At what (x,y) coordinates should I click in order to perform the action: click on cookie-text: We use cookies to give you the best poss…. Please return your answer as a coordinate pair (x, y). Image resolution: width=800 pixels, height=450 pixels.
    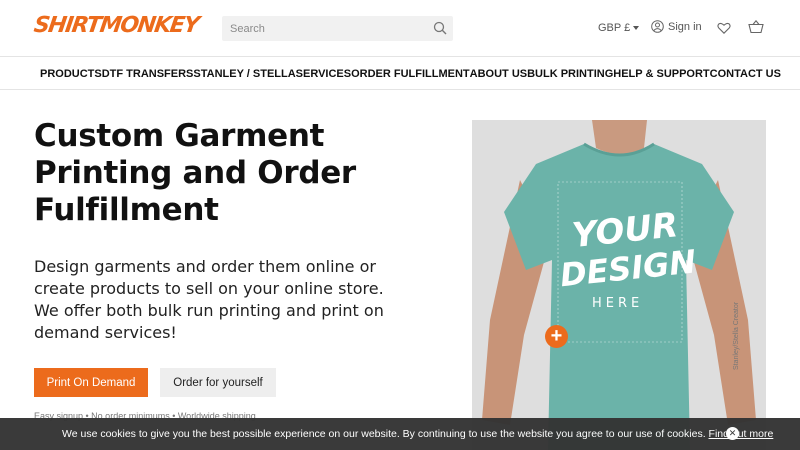
    Looking at the image, I should click on (384, 434).